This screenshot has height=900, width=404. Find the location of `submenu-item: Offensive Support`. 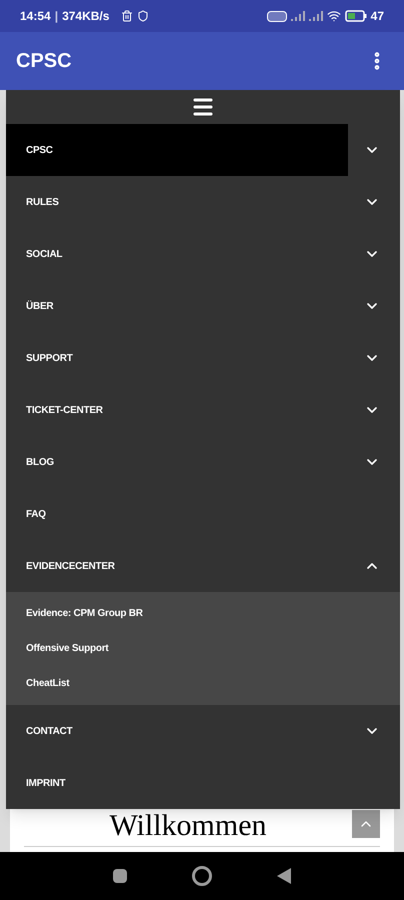

submenu-item: Offensive Support is located at coordinates (203, 648).